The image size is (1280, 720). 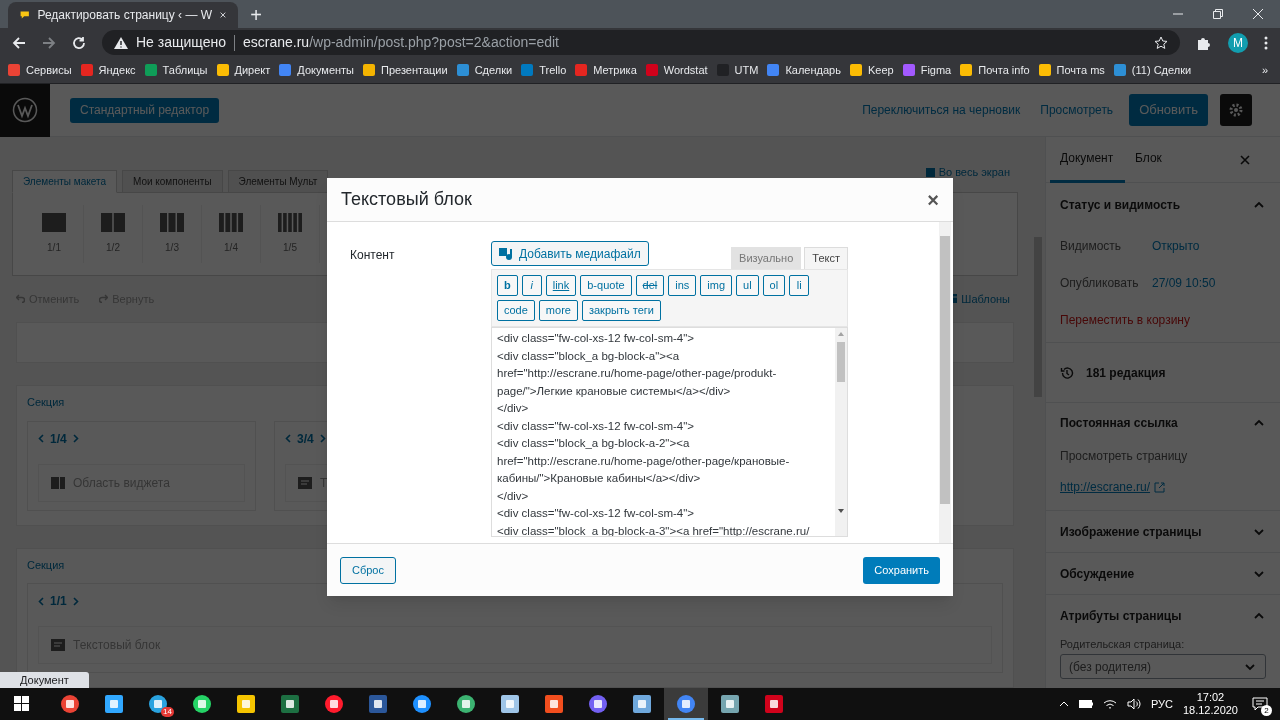 What do you see at coordinates (599, 478) in the screenshot?
I see `code-line: кабины/">Крановые кабины</a></div>` at bounding box center [599, 478].